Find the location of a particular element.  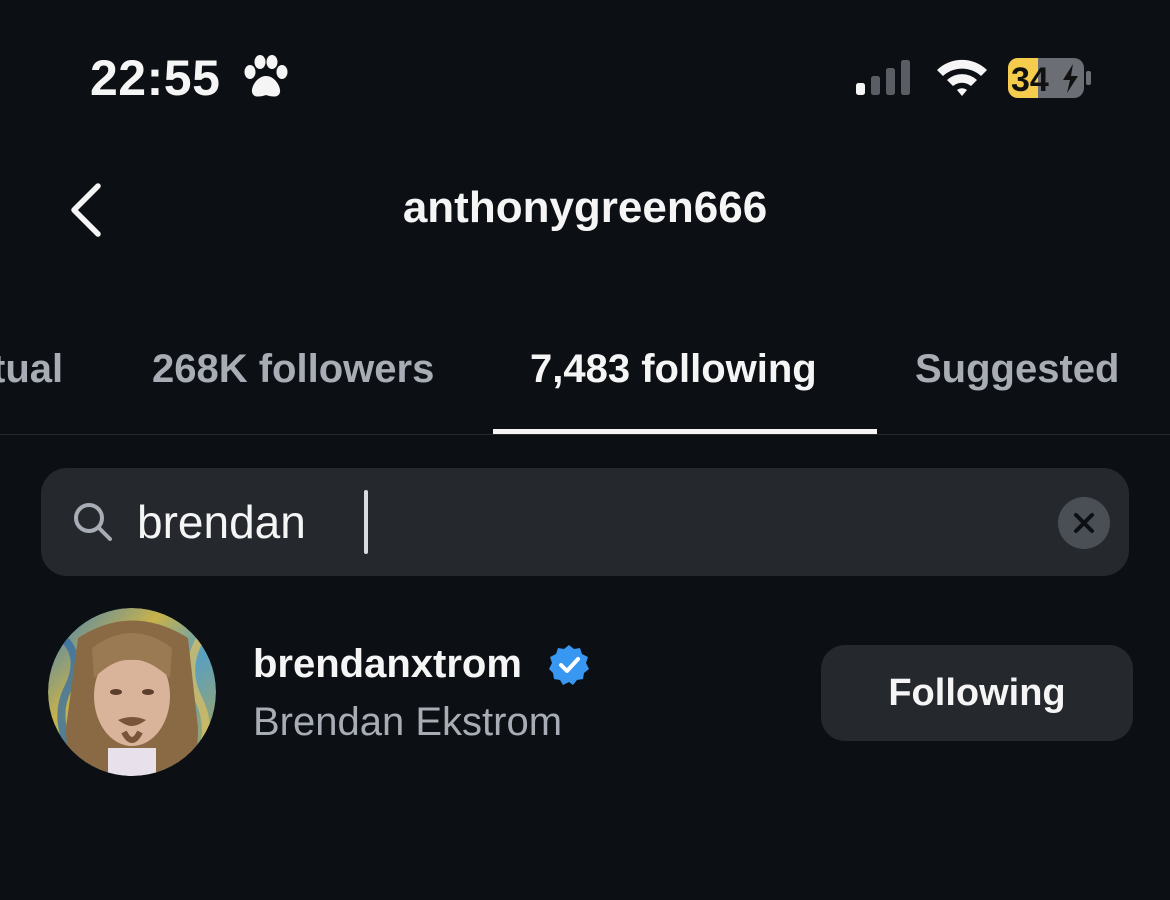

clear-search-button is located at coordinates (1084, 523).